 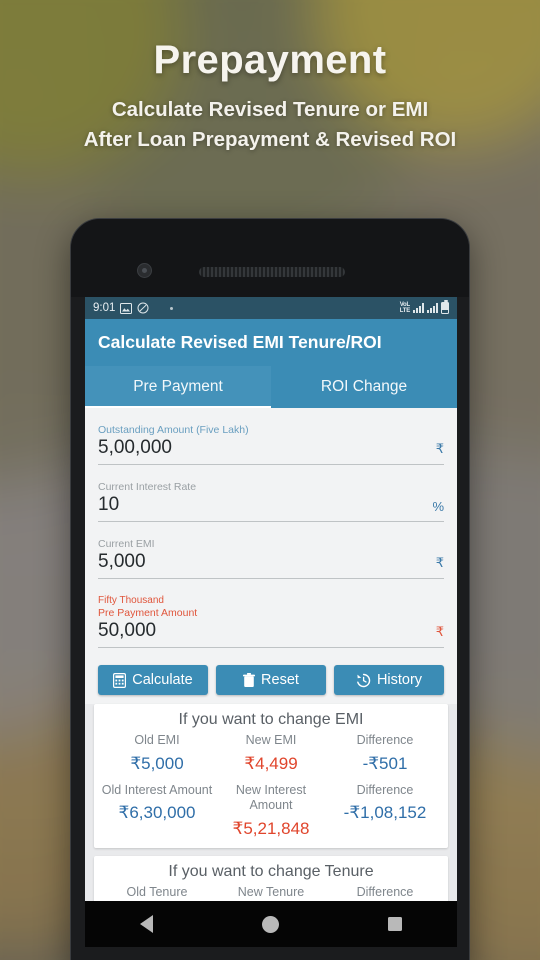 What do you see at coordinates (172, 308) in the screenshot?
I see `status-dot-icon` at bounding box center [172, 308].